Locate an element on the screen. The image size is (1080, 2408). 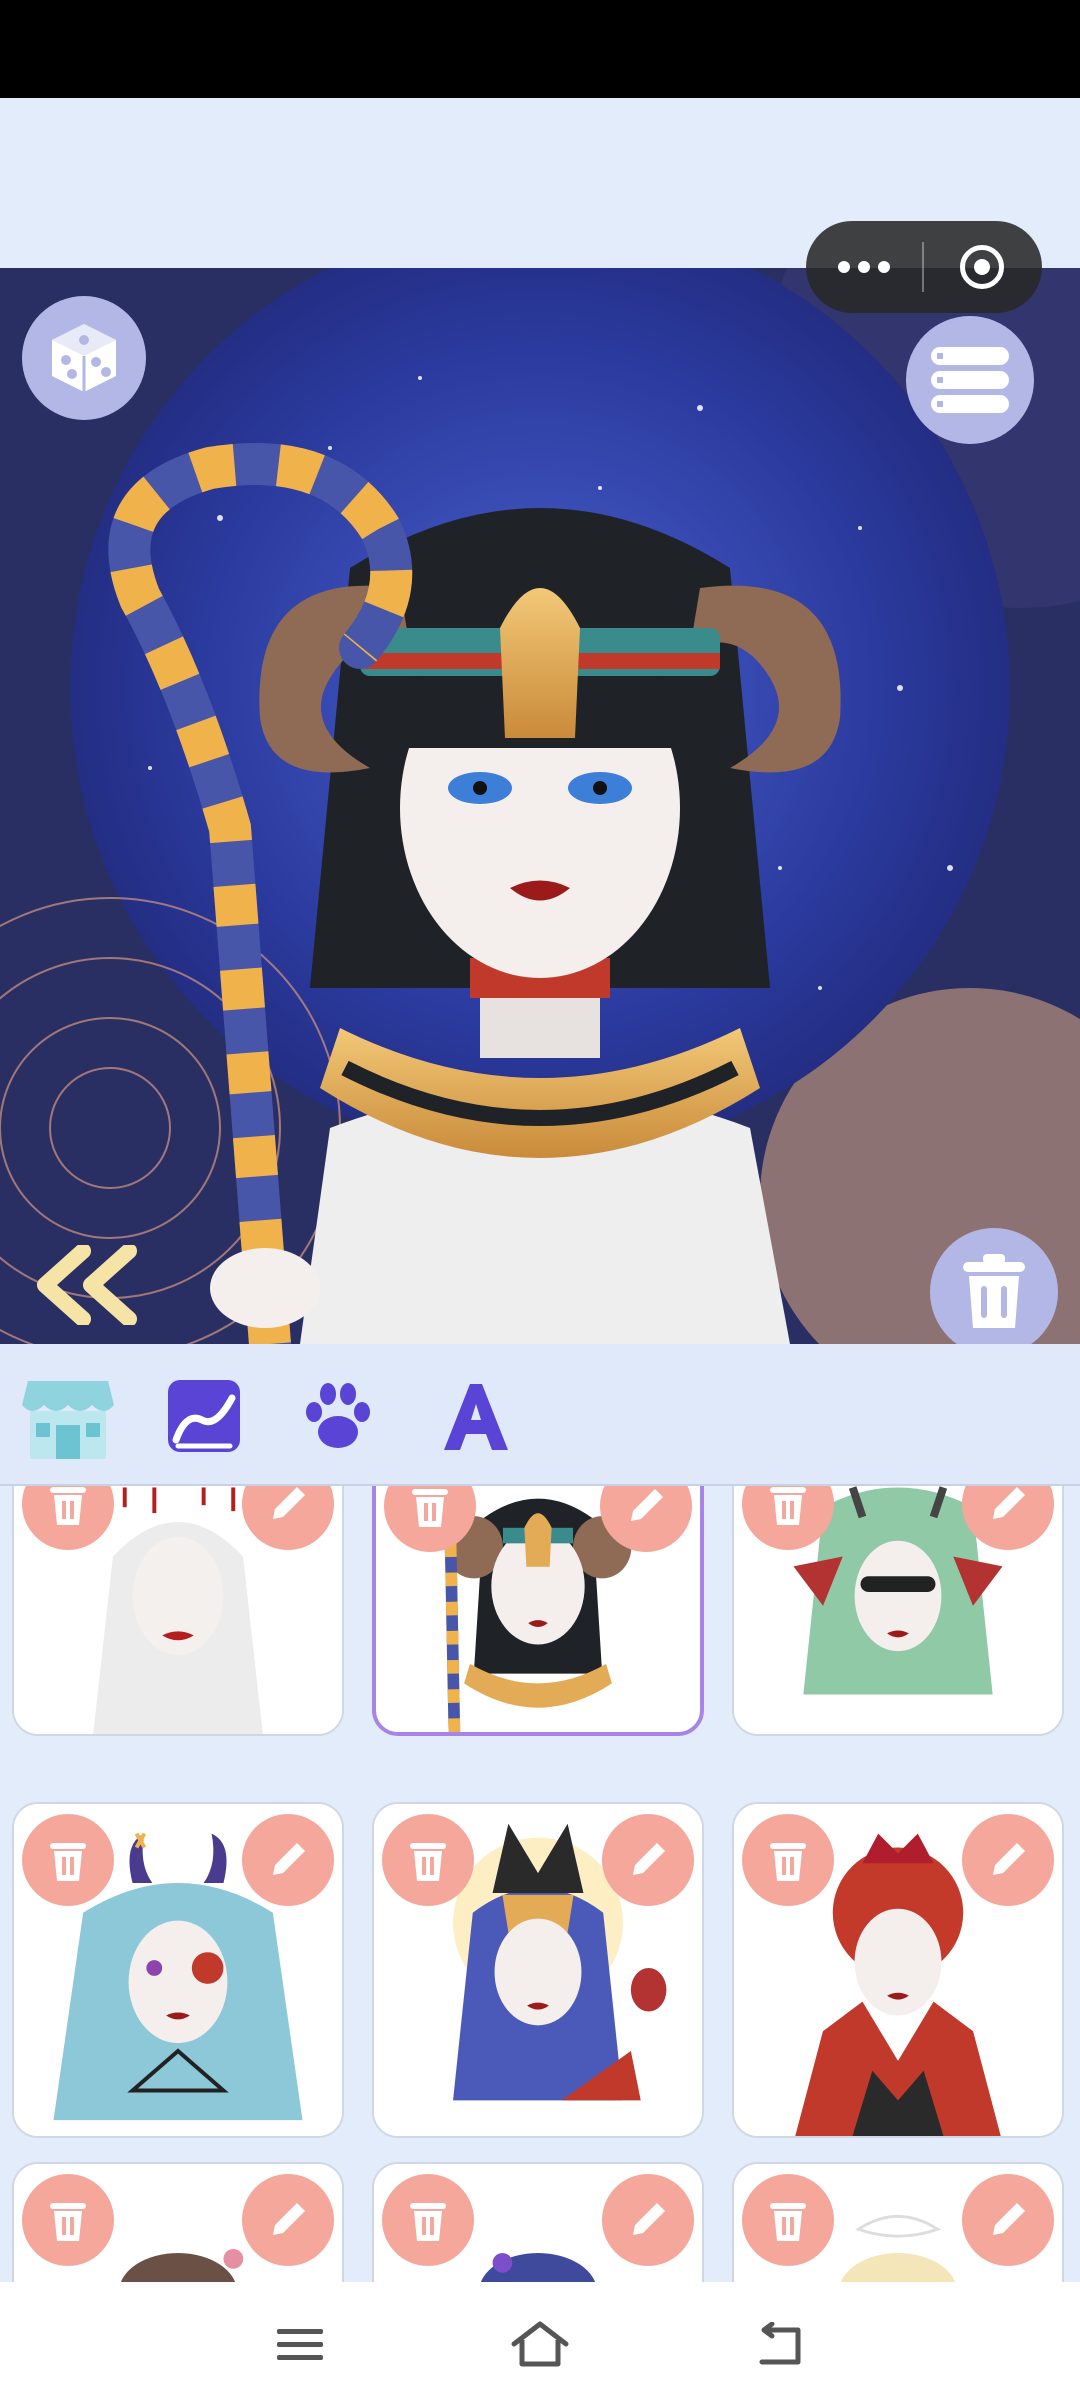
menu-button is located at coordinates (970, 380).